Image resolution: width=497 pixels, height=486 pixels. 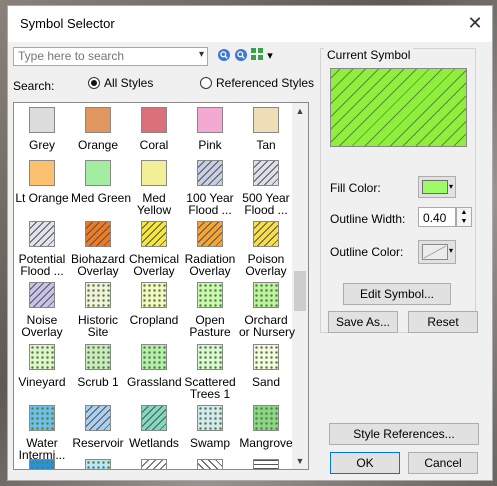 What do you see at coordinates (367, 252) in the screenshot?
I see `outline-color-label: Outline Color:` at bounding box center [367, 252].